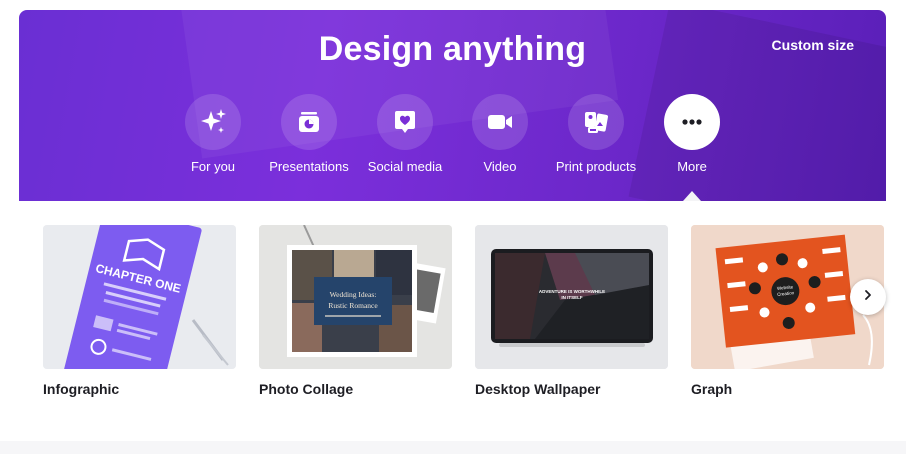  Describe the element at coordinates (452, 49) in the screenshot. I see `hero-title: Design anything` at that location.